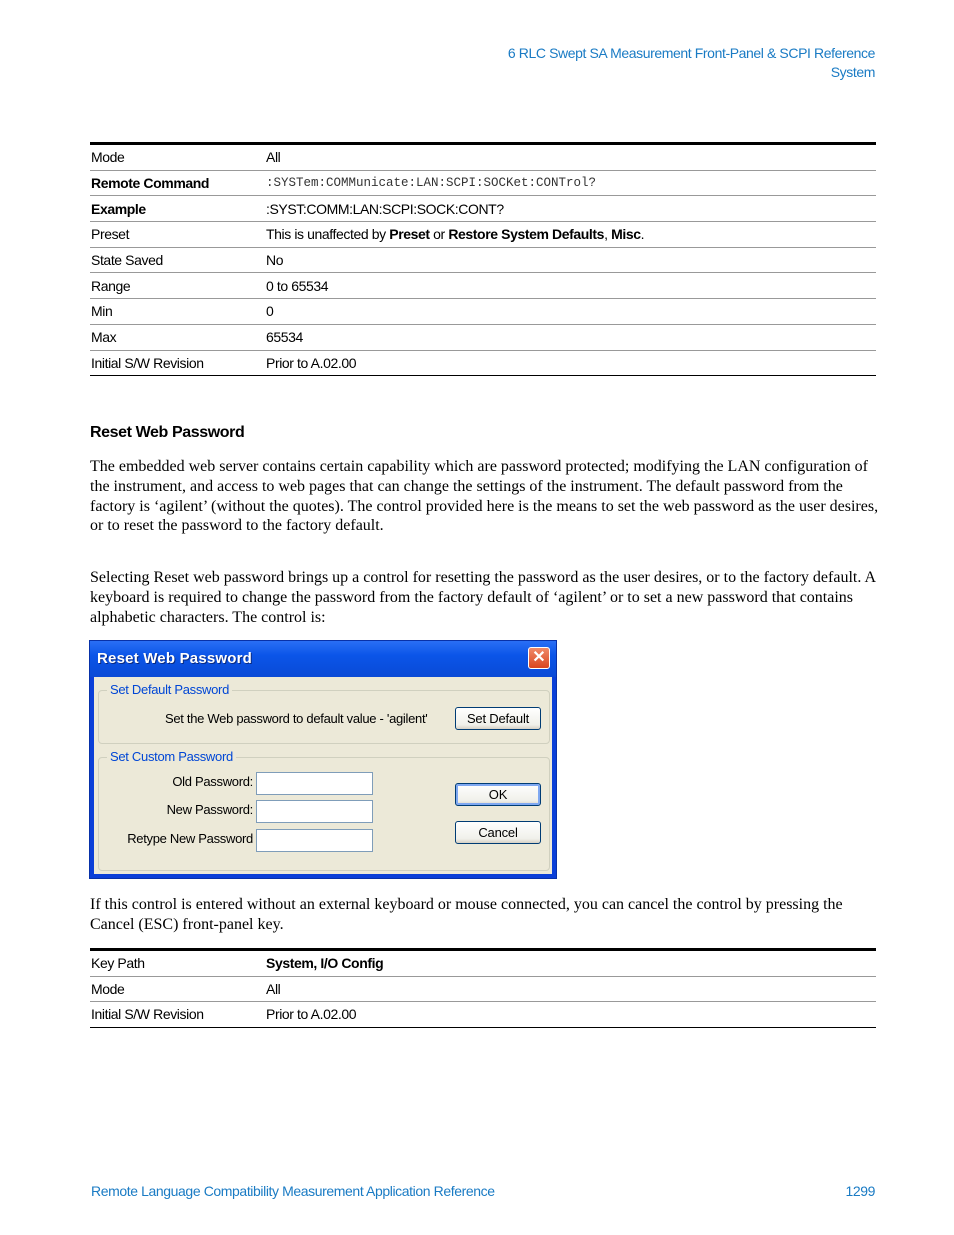 The image size is (954, 1235). What do you see at coordinates (175, 658) in the screenshot?
I see `dialog-title: Reset Web Password` at bounding box center [175, 658].